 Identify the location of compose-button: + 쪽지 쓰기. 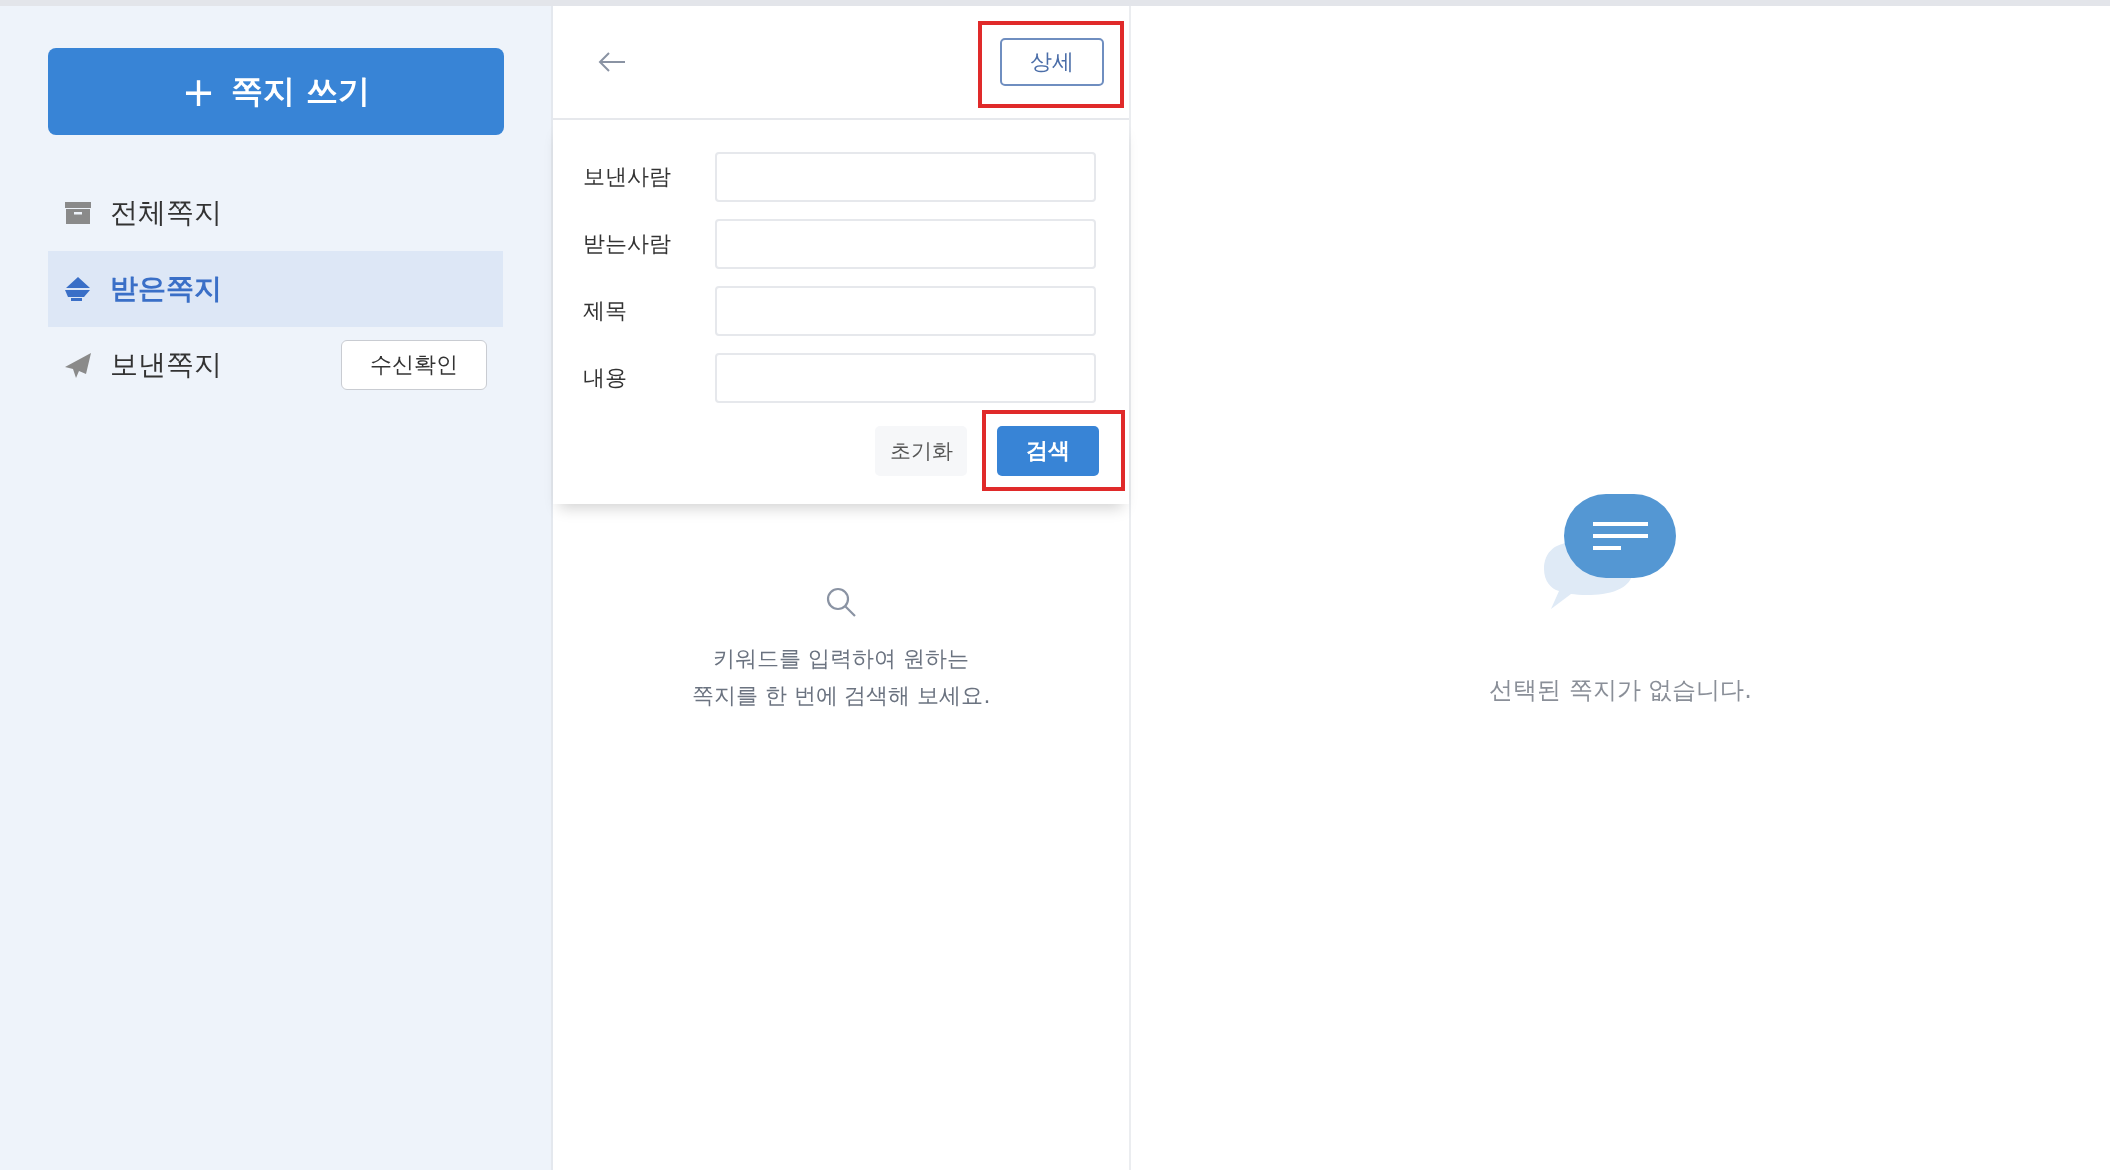
(276, 91).